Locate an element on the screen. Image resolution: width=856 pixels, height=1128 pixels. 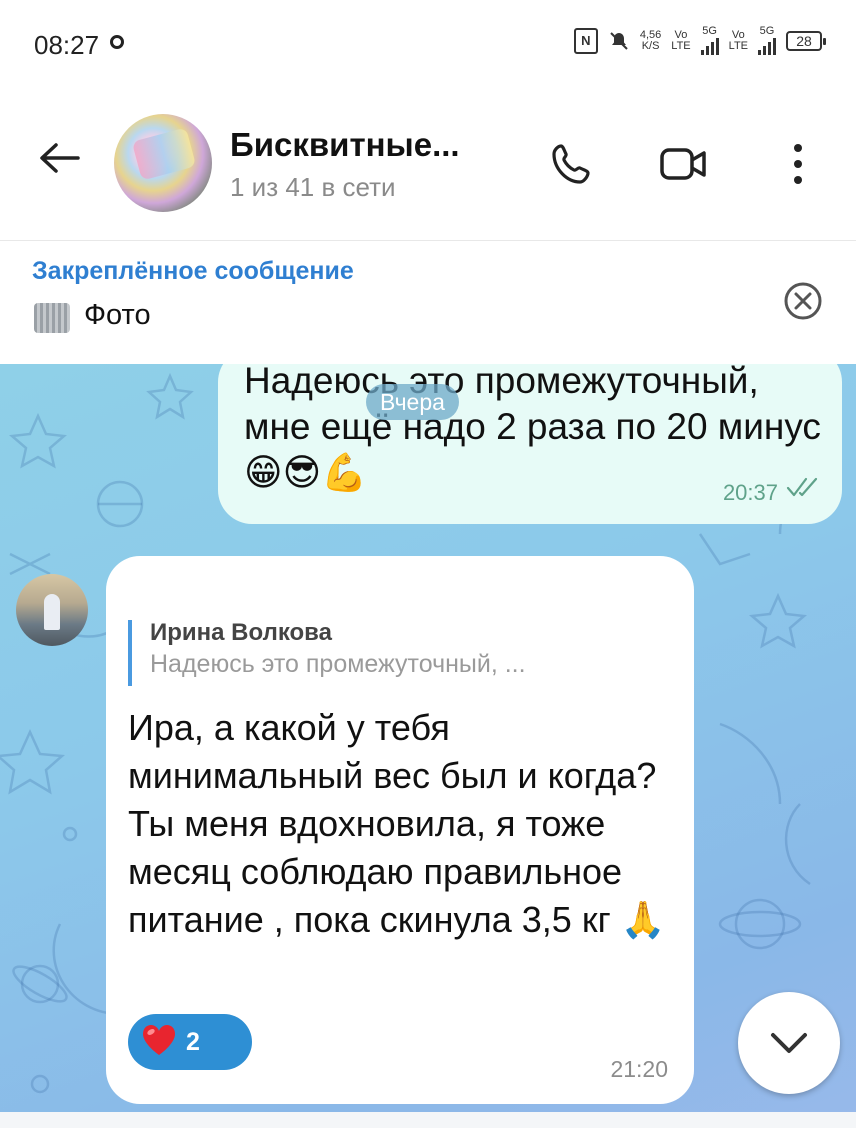
chat-header: Бисквитные... 1 из 41 в сети is located at coordinates (428, 166).